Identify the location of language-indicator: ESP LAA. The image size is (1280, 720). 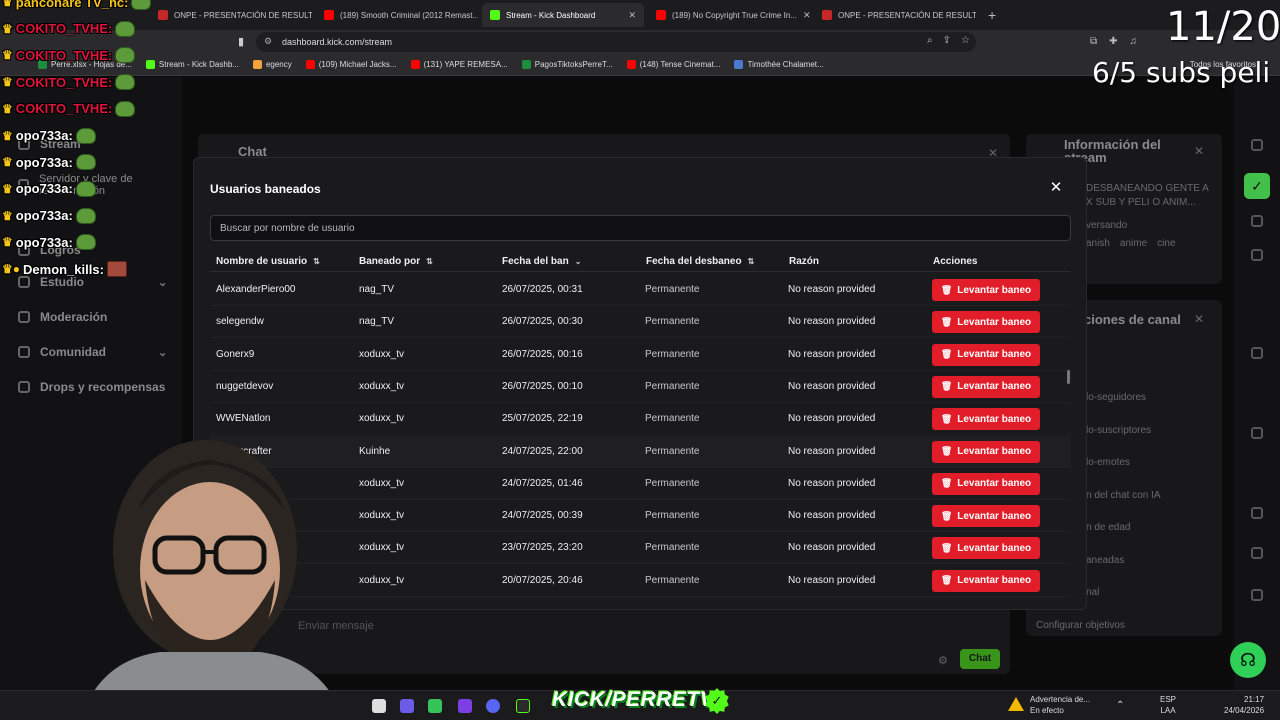
(1168, 705).